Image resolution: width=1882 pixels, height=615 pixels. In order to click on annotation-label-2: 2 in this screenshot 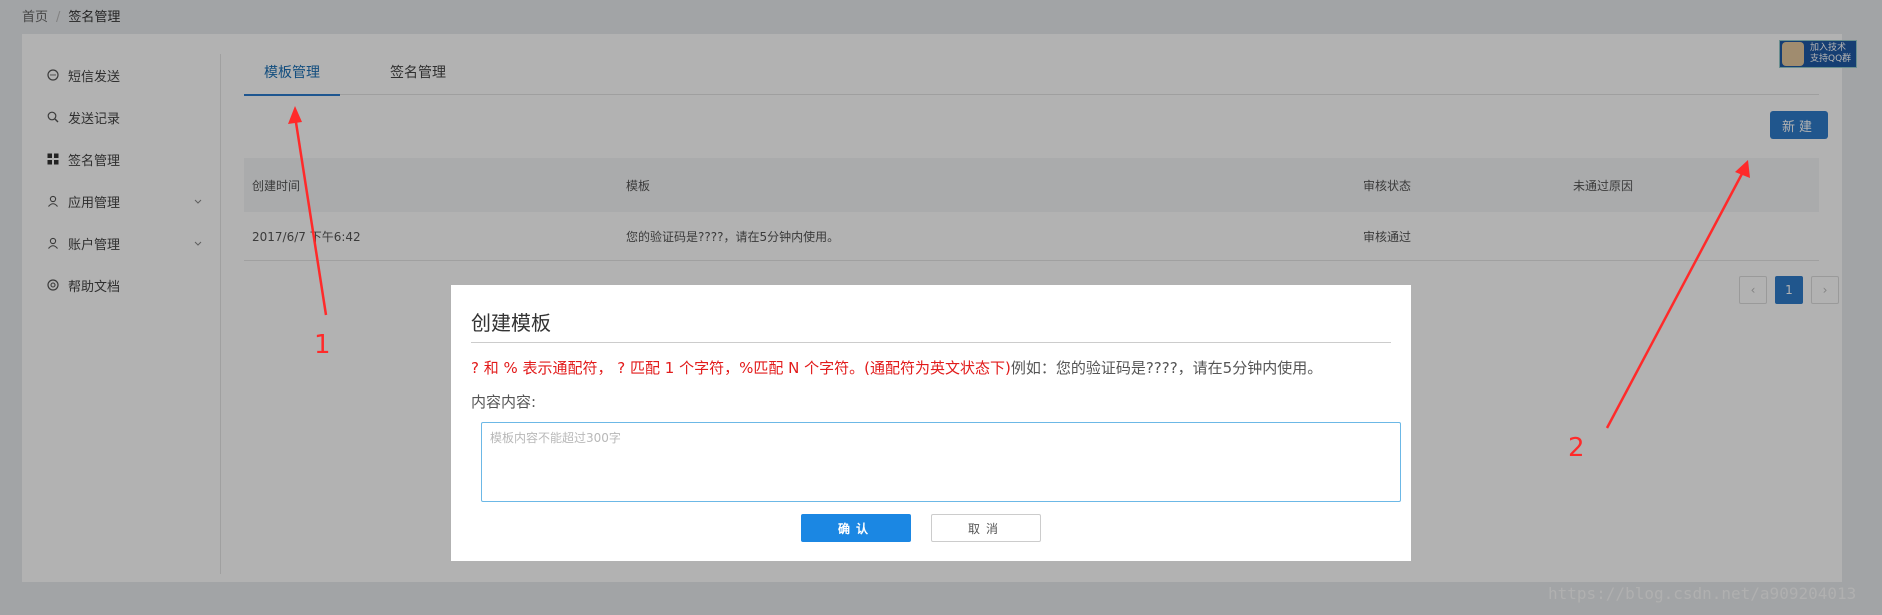, I will do `click(1576, 448)`.